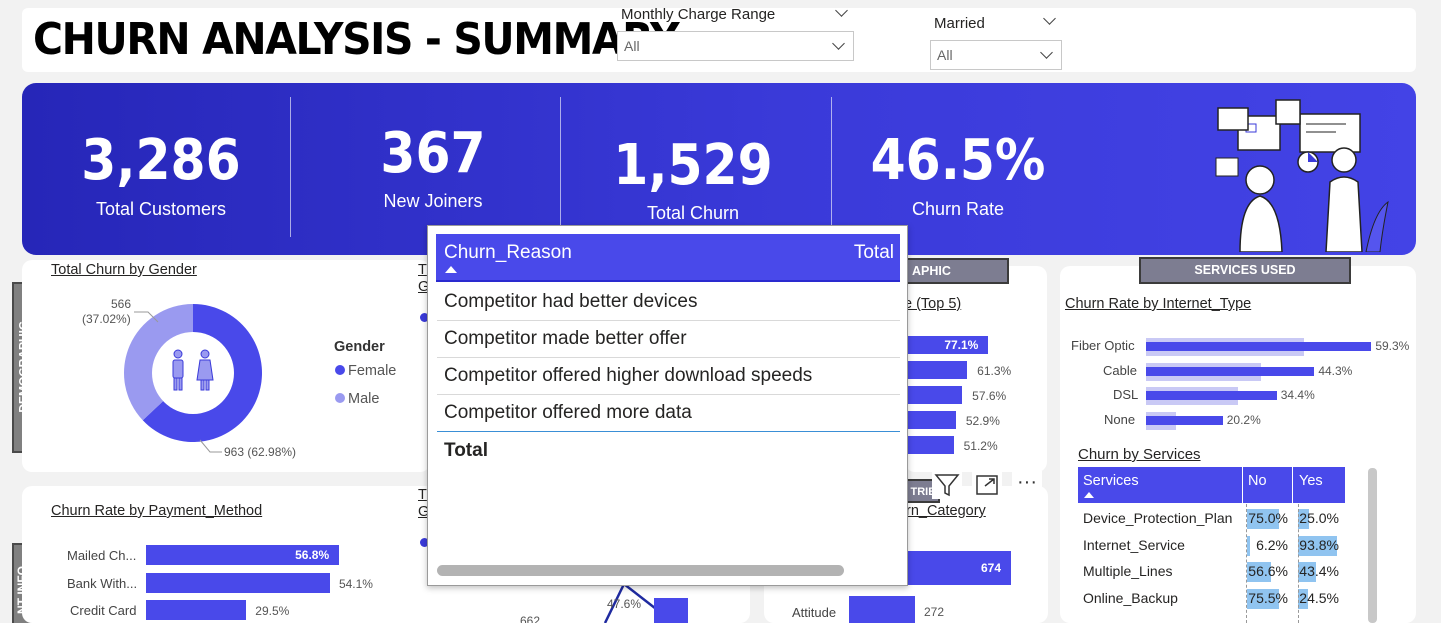 Image resolution: width=1441 pixels, height=623 pixels. What do you see at coordinates (1126, 394) in the screenshot?
I see `internet-type-label: DSL` at bounding box center [1126, 394].